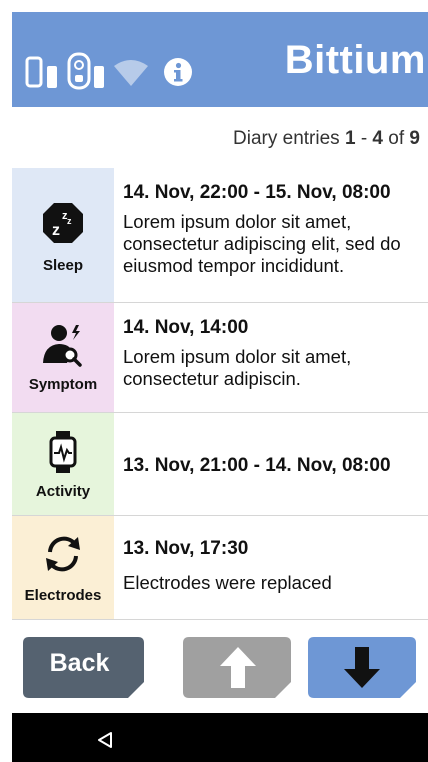 This screenshot has height=762, width=428. Describe the element at coordinates (62, 346) in the screenshot. I see `symptom-icon` at that location.